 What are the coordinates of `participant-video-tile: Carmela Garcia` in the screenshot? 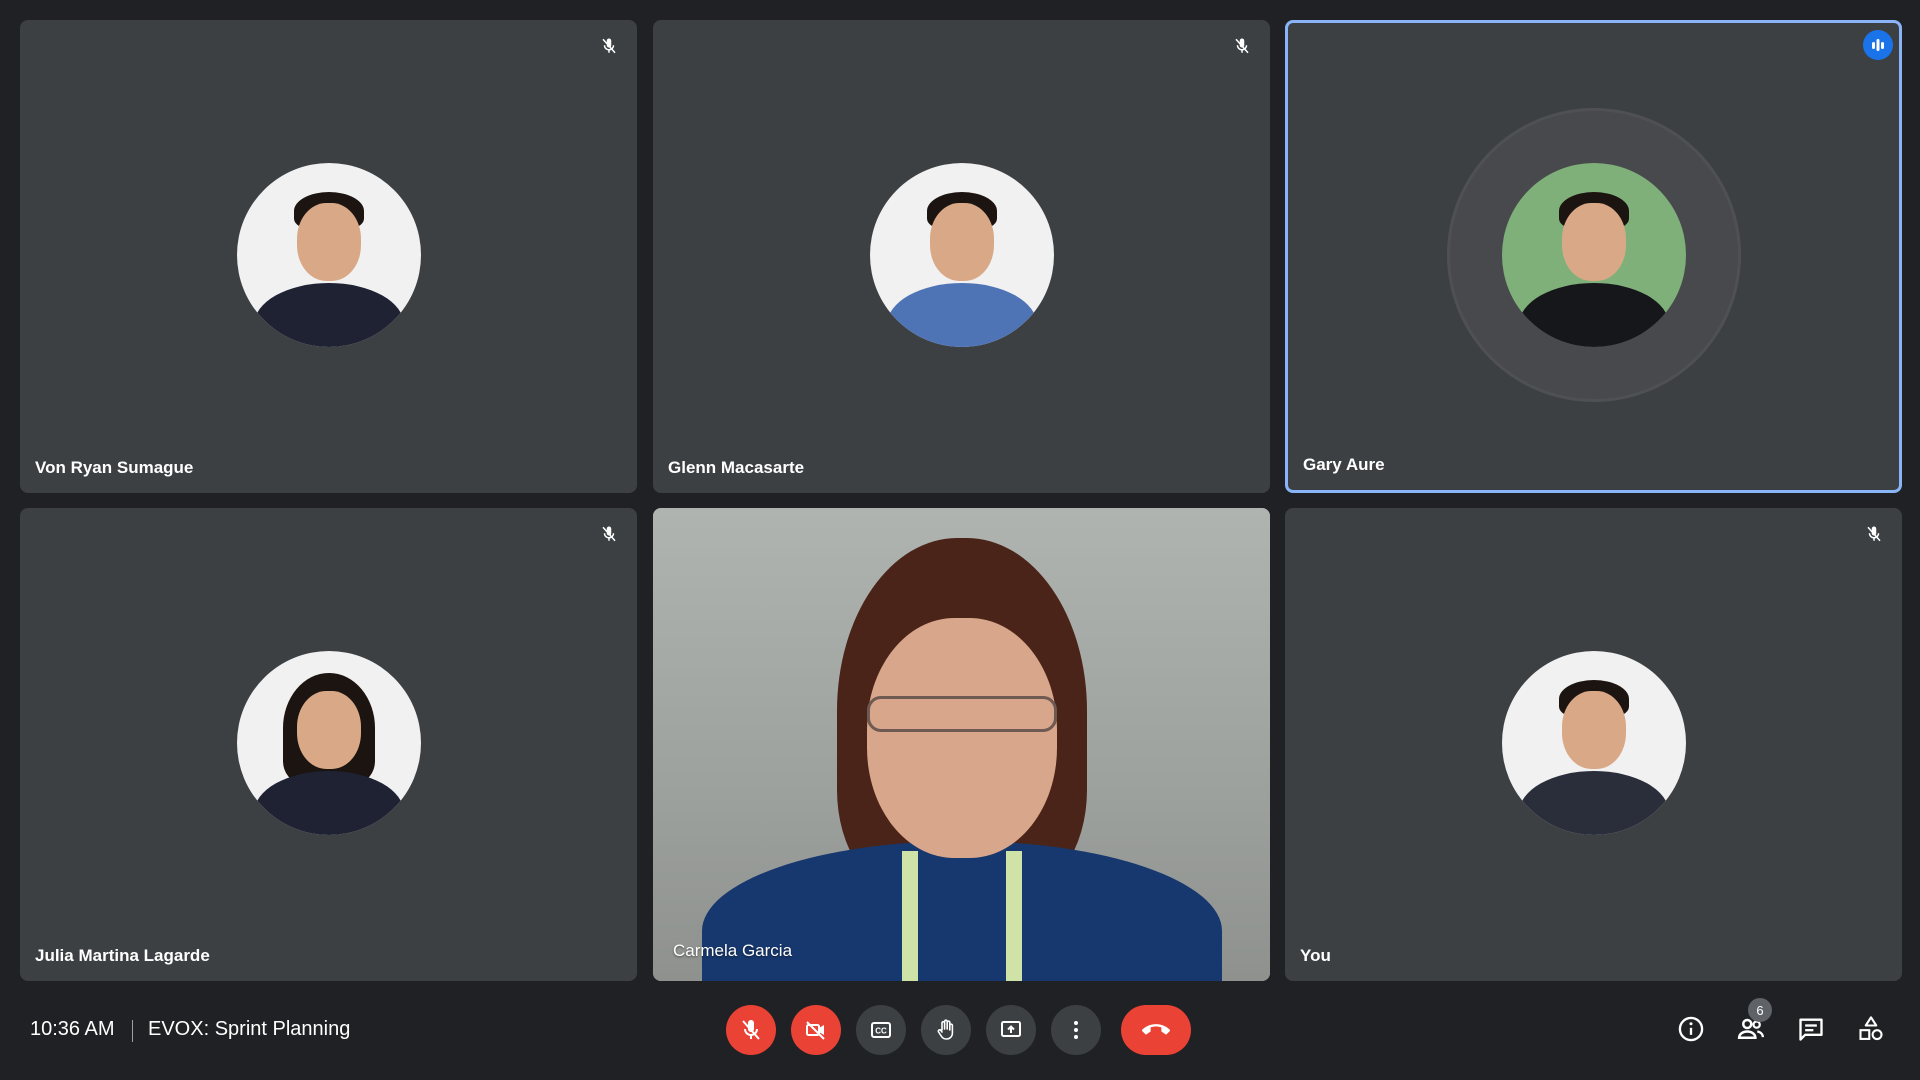 It's located at (961, 744).